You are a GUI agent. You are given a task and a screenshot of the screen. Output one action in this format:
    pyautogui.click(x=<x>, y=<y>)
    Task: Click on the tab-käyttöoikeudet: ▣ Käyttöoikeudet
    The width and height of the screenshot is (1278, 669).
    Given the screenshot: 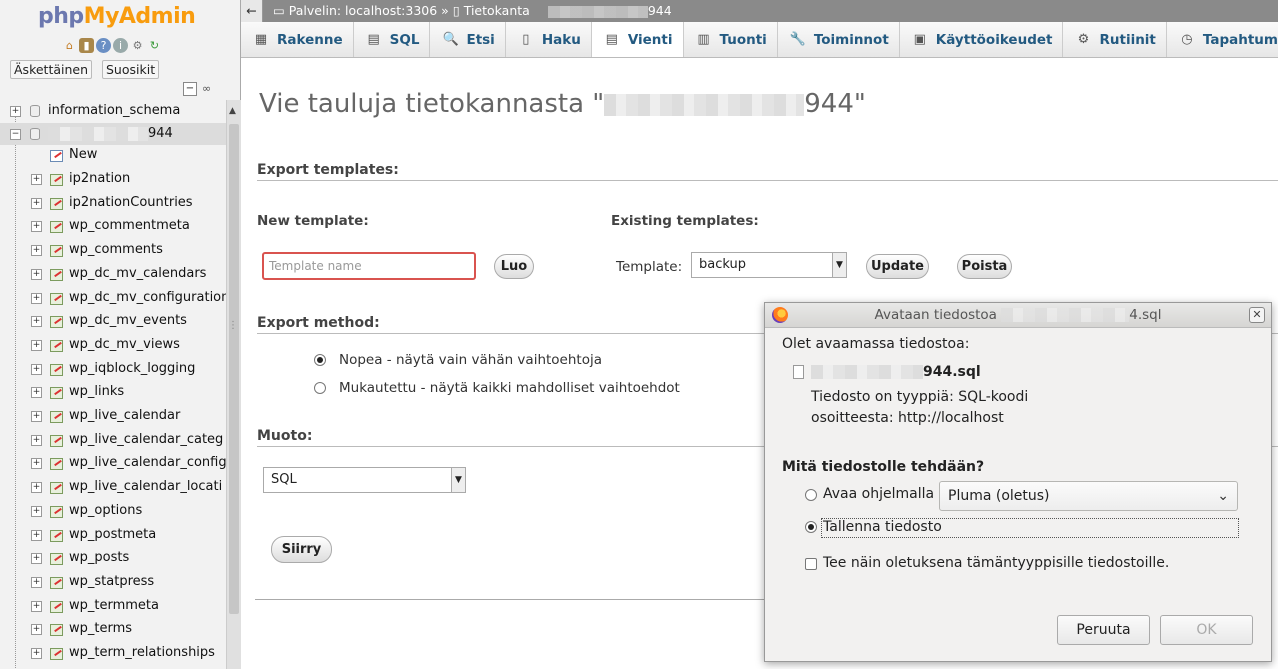 What is the action you would take?
    pyautogui.click(x=981, y=39)
    